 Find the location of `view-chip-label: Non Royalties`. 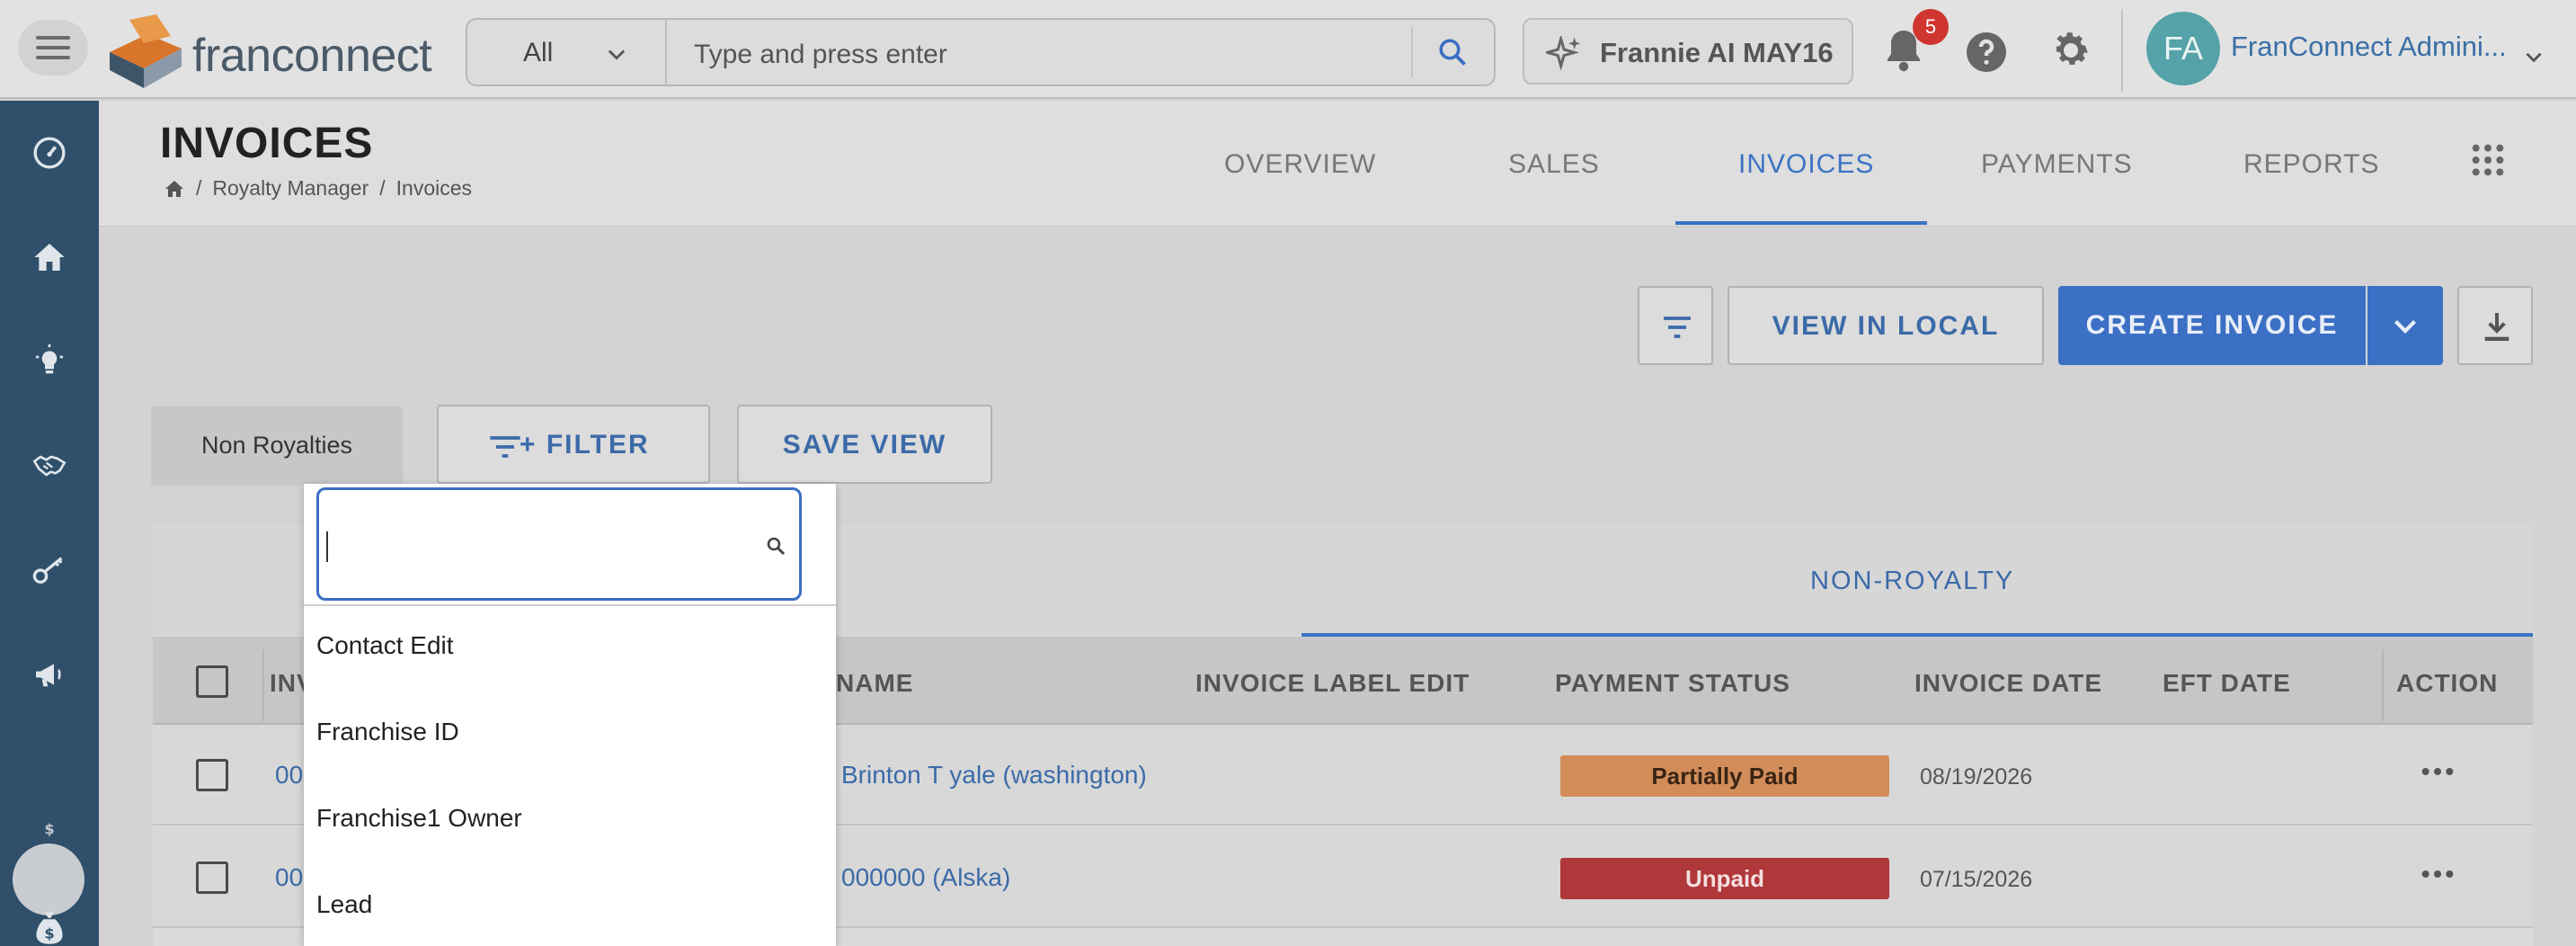

view-chip-label: Non Royalties is located at coordinates (276, 445).